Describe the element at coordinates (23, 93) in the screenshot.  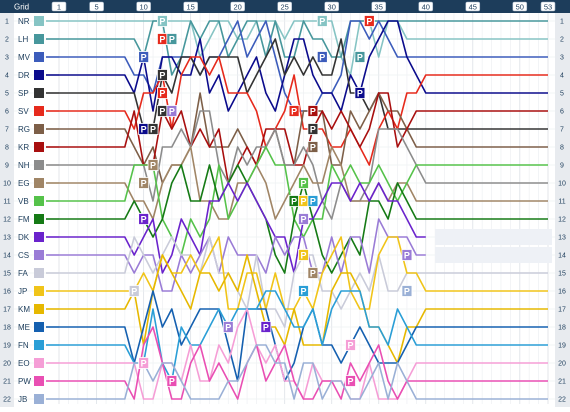
I see `legend-driver-name: SP` at that location.